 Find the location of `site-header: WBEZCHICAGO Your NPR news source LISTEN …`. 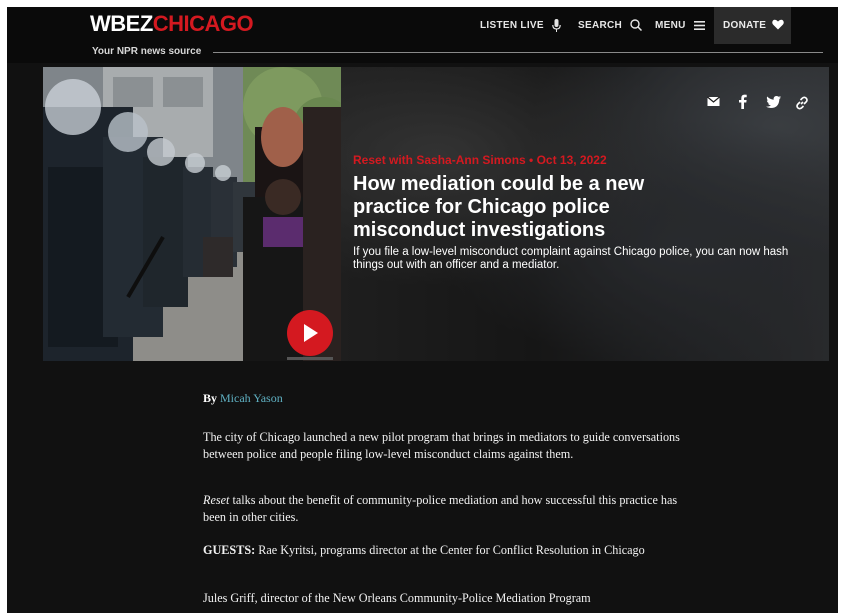

site-header: WBEZCHICAGO Your NPR news source LISTEN … is located at coordinates (422, 35).